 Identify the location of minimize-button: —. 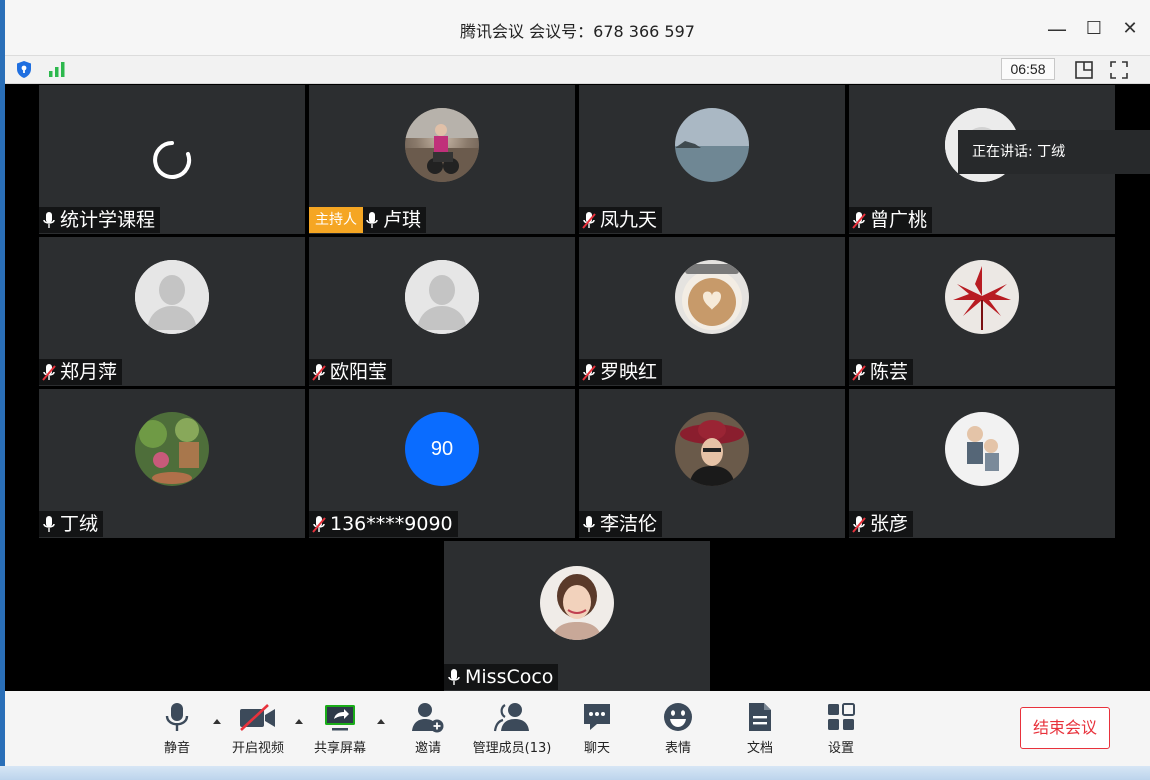
(1057, 29).